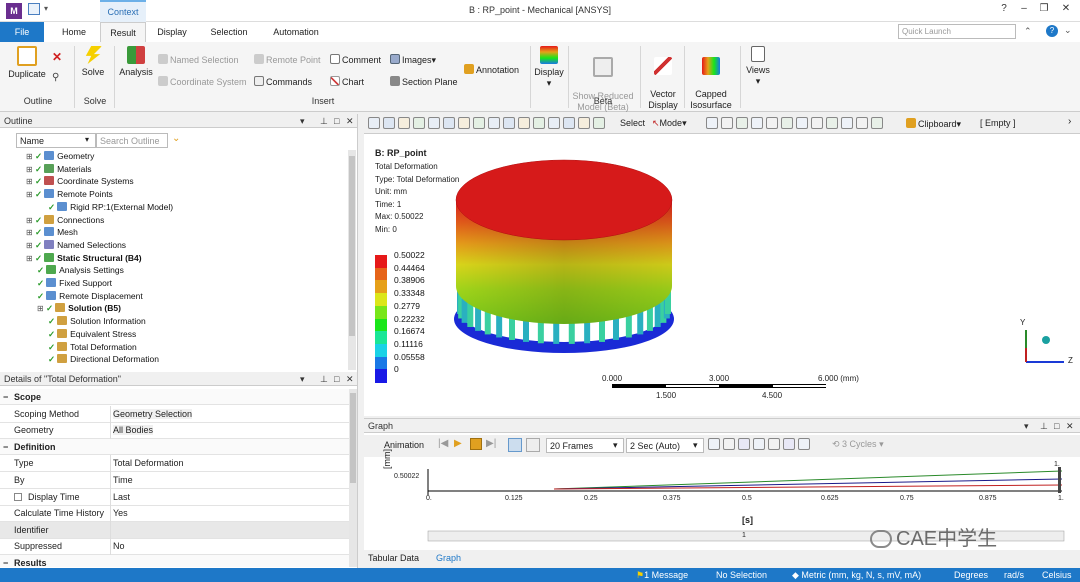 Image resolution: width=1080 pixels, height=582 pixels. What do you see at coordinates (491, 443) in the screenshot?
I see `step-forward-icon: ▶|` at bounding box center [491, 443].